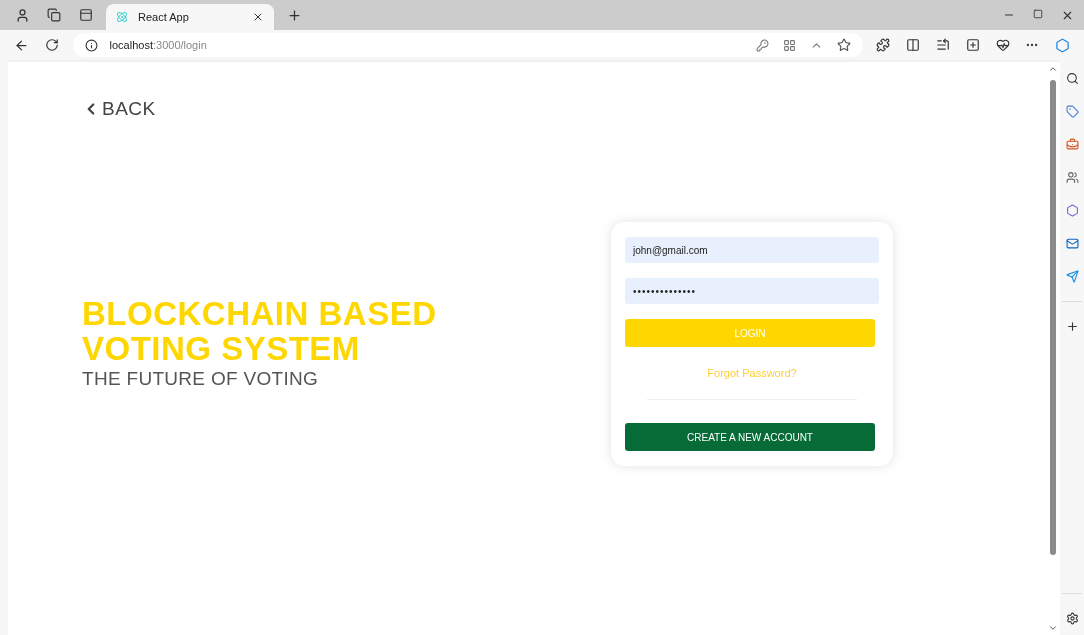  What do you see at coordinates (119, 109) in the screenshot?
I see `back-link: BACK` at bounding box center [119, 109].